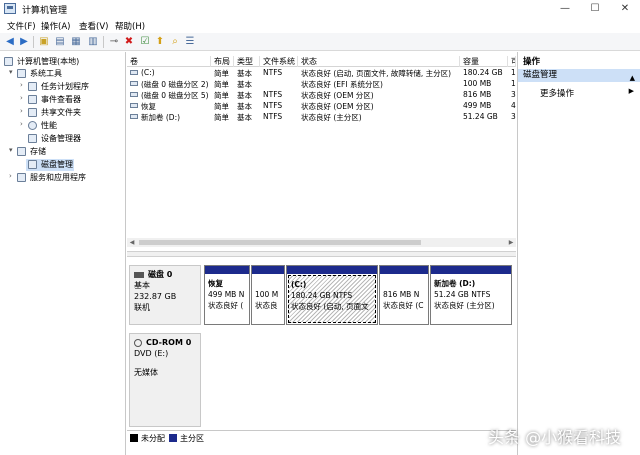 This screenshot has height=455, width=640. What do you see at coordinates (376, 73) in the screenshot?
I see `cell-status: 状态良好 (启动, 页面文件, 故障转储, 主分区)` at bounding box center [376, 73].